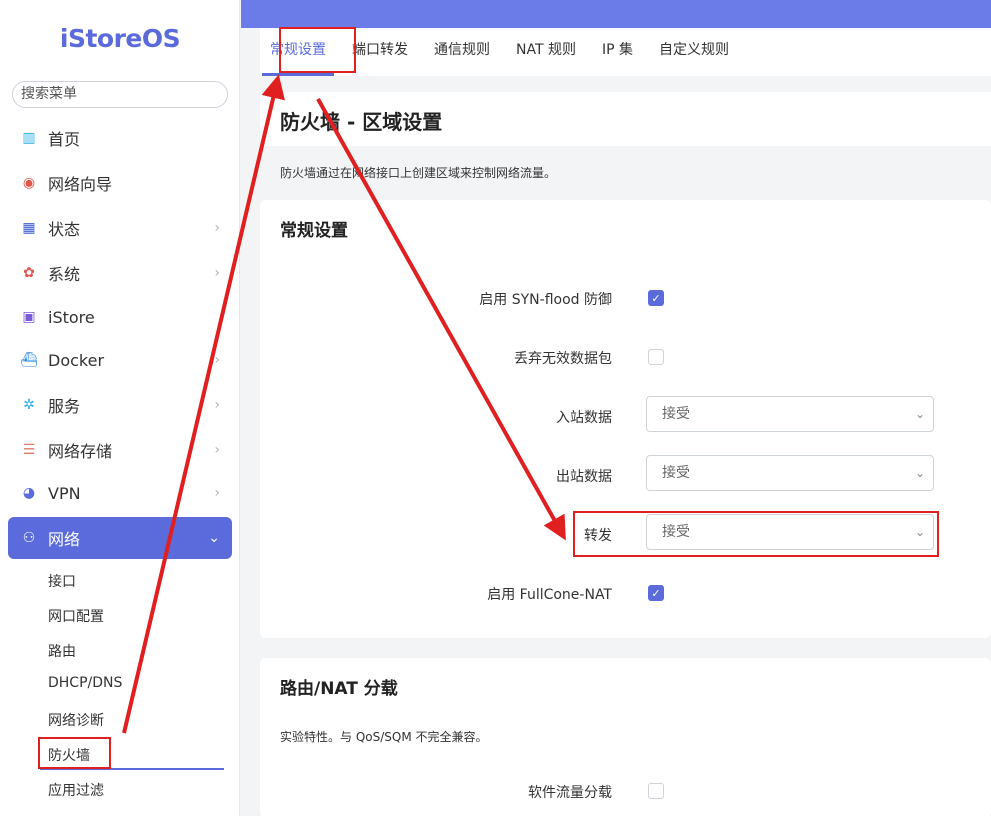 This screenshot has width=991, height=816. I want to click on sidebar-item-status: ▦ 状态 ›, so click(120, 228).